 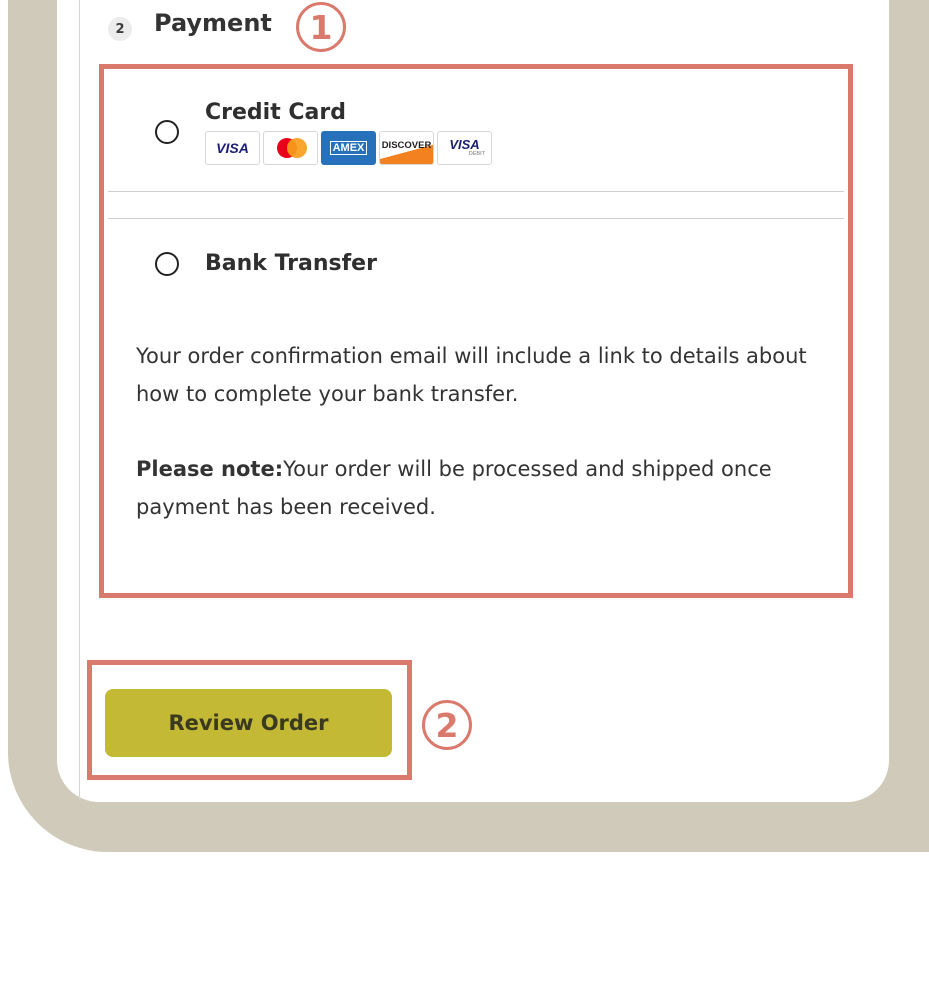 I want to click on step-number-badge: 2, so click(x=120, y=29).